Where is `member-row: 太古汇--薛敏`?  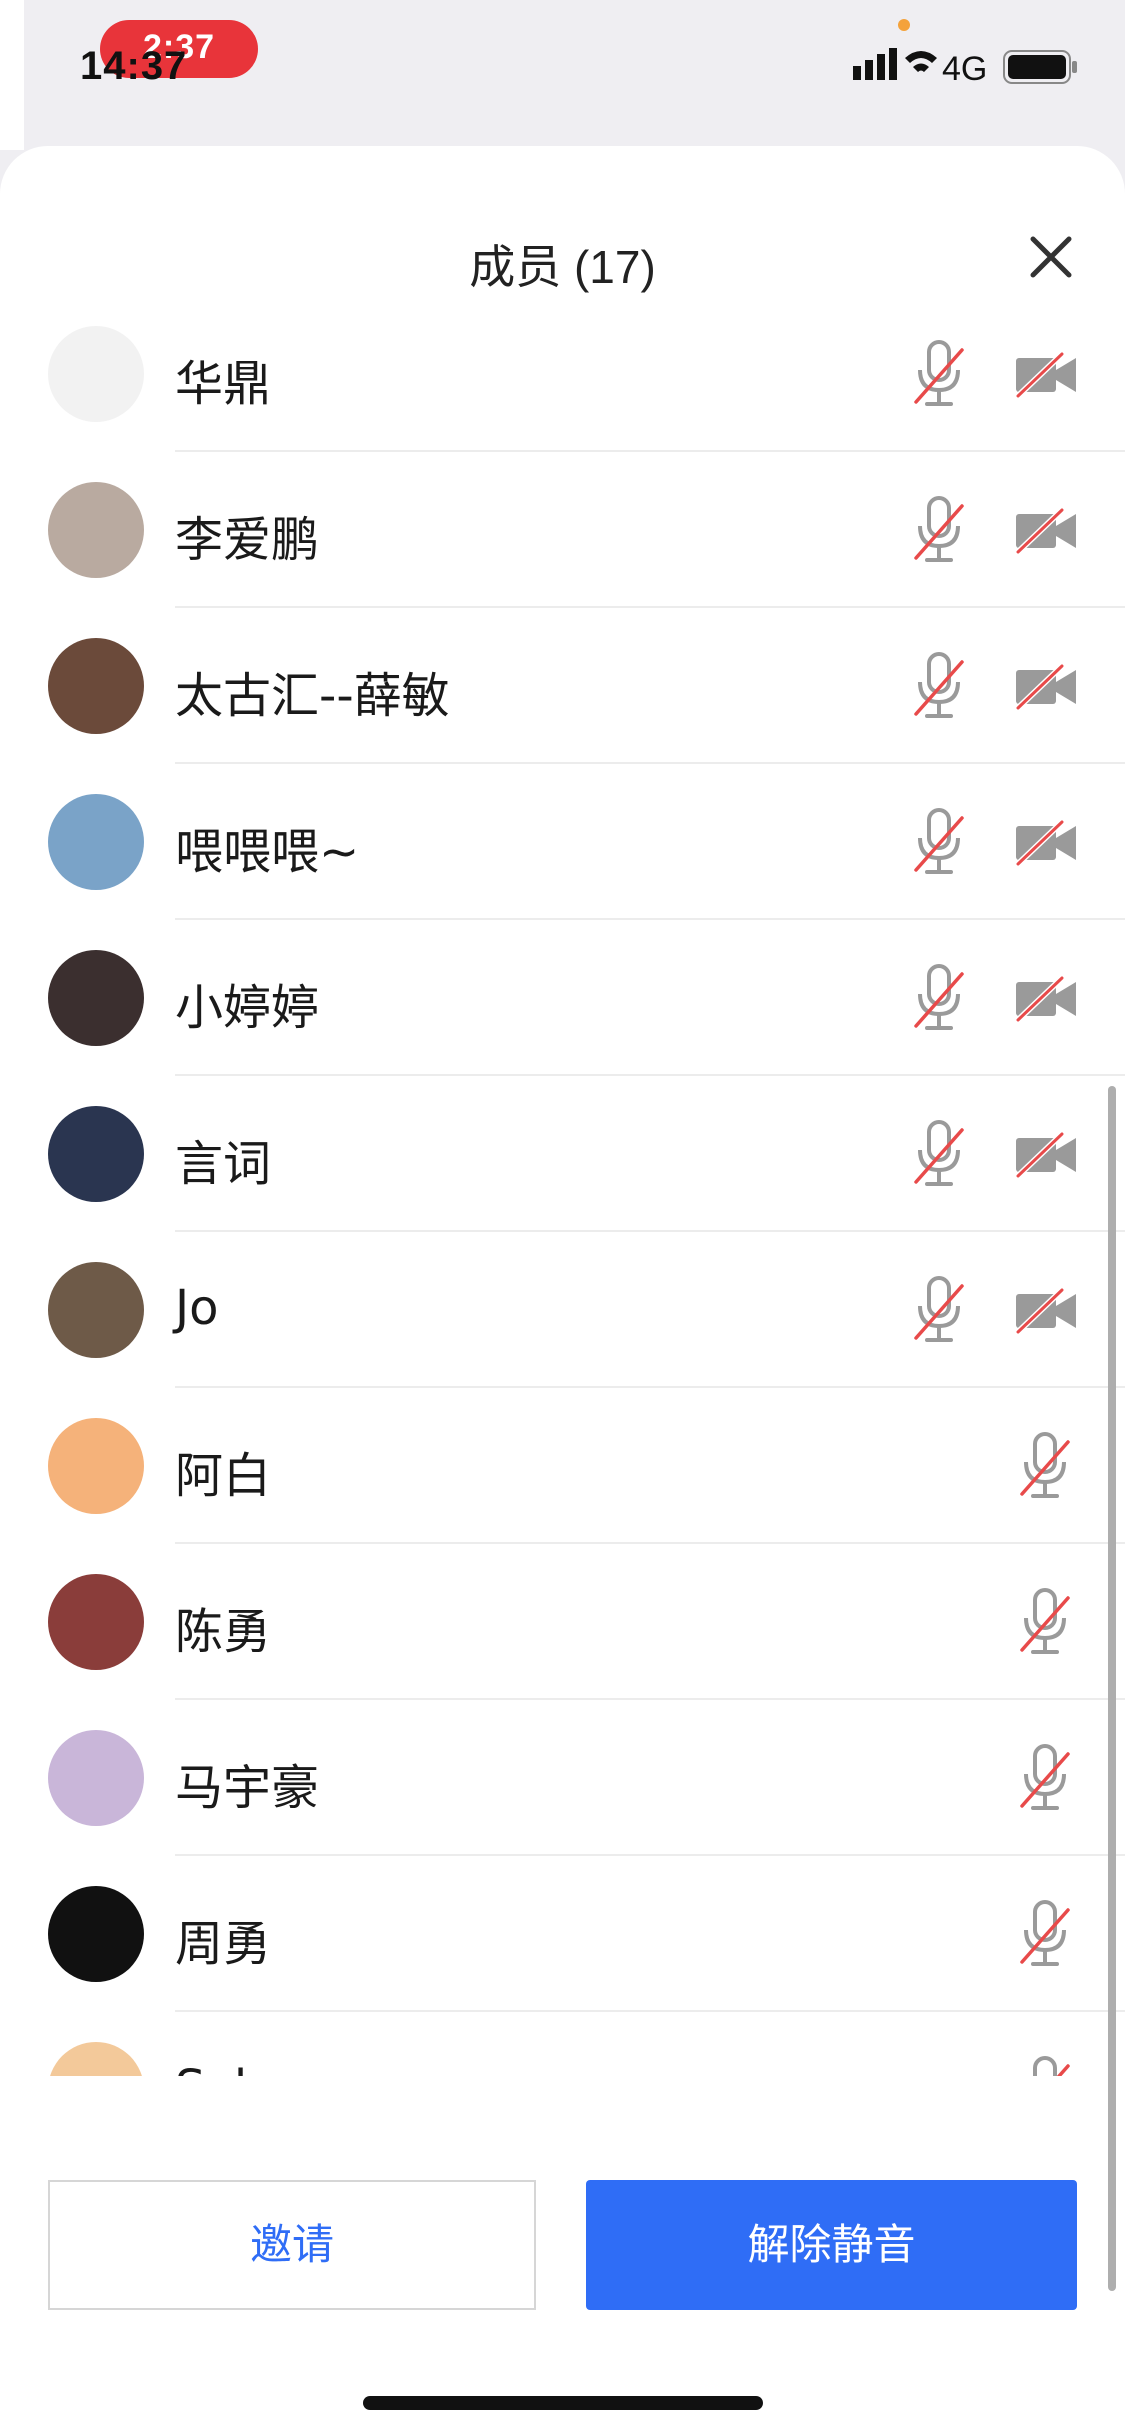 member-row: 太古汇--薛敏 is located at coordinates (562, 686).